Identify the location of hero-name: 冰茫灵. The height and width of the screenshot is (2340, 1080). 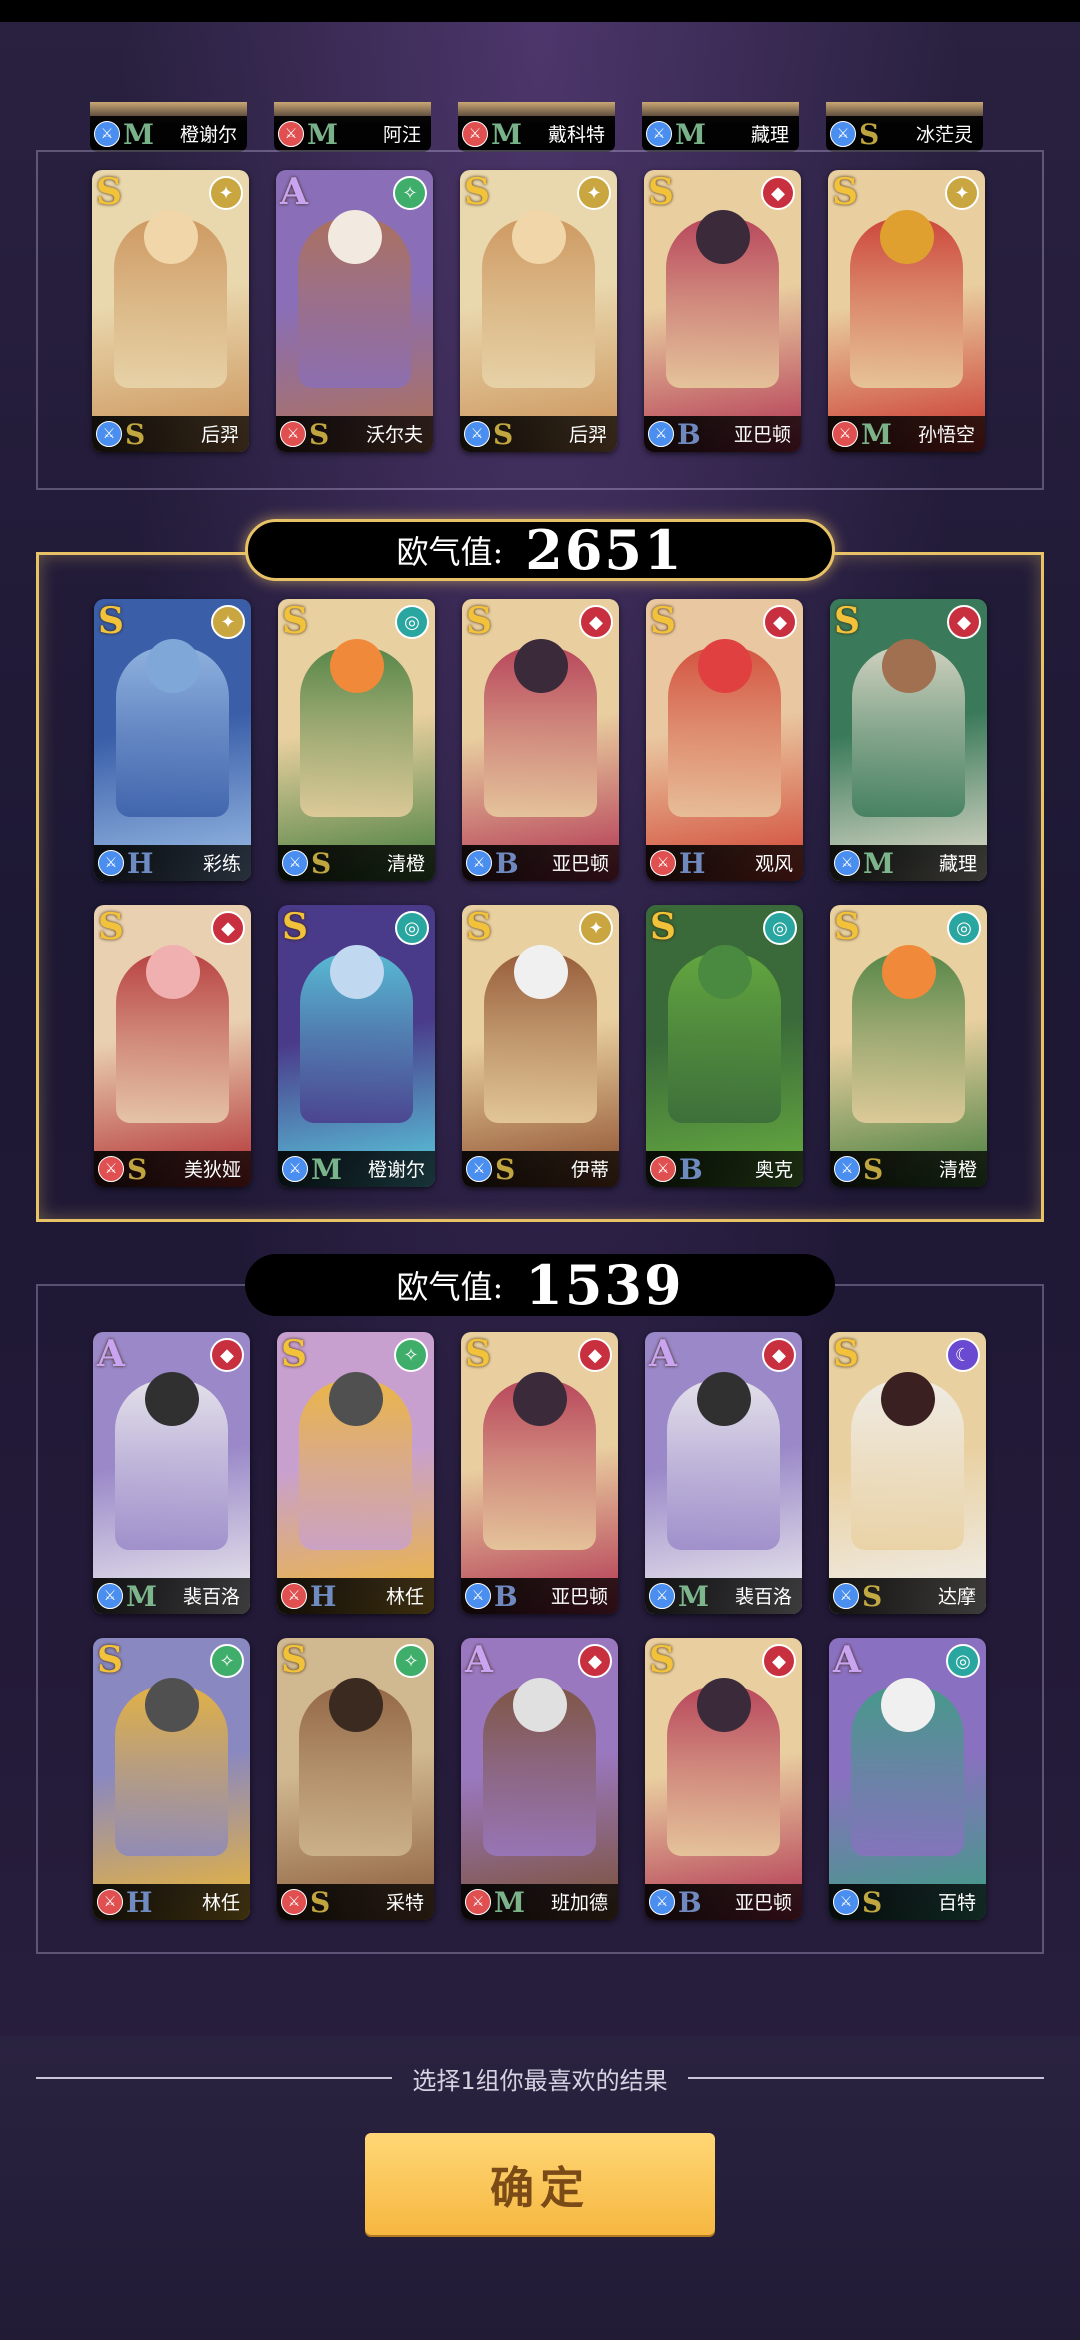
(944, 135).